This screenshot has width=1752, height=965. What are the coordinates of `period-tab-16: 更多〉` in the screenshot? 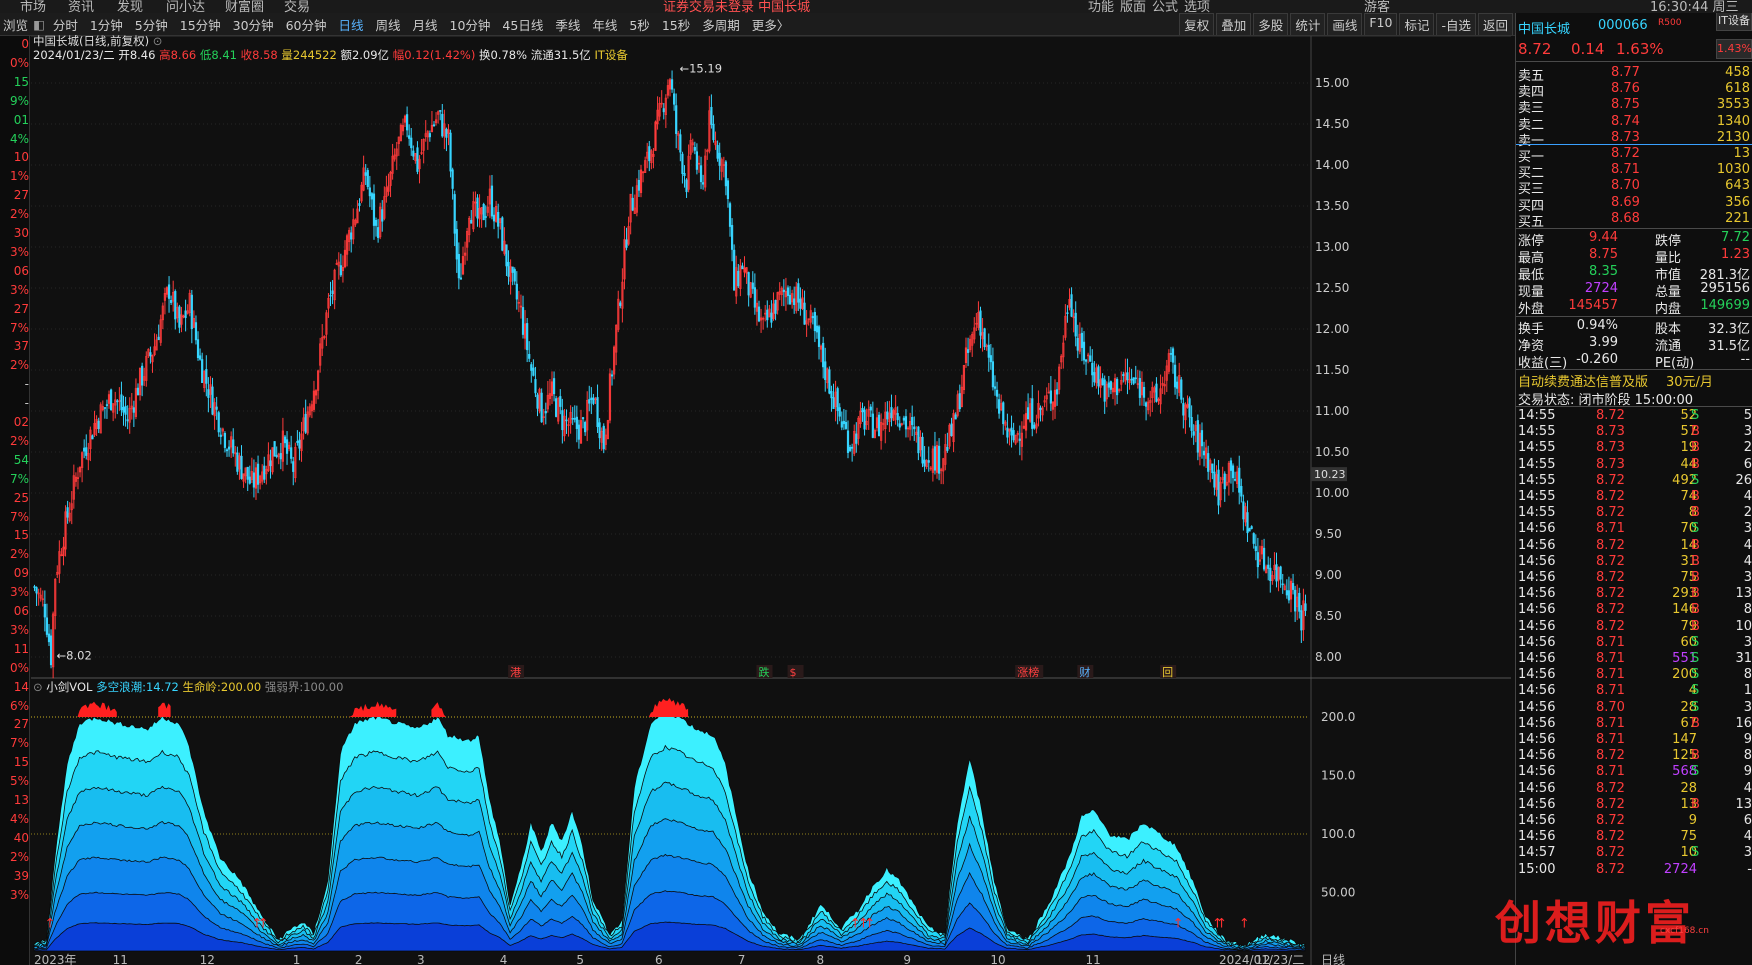 It's located at (771, 24).